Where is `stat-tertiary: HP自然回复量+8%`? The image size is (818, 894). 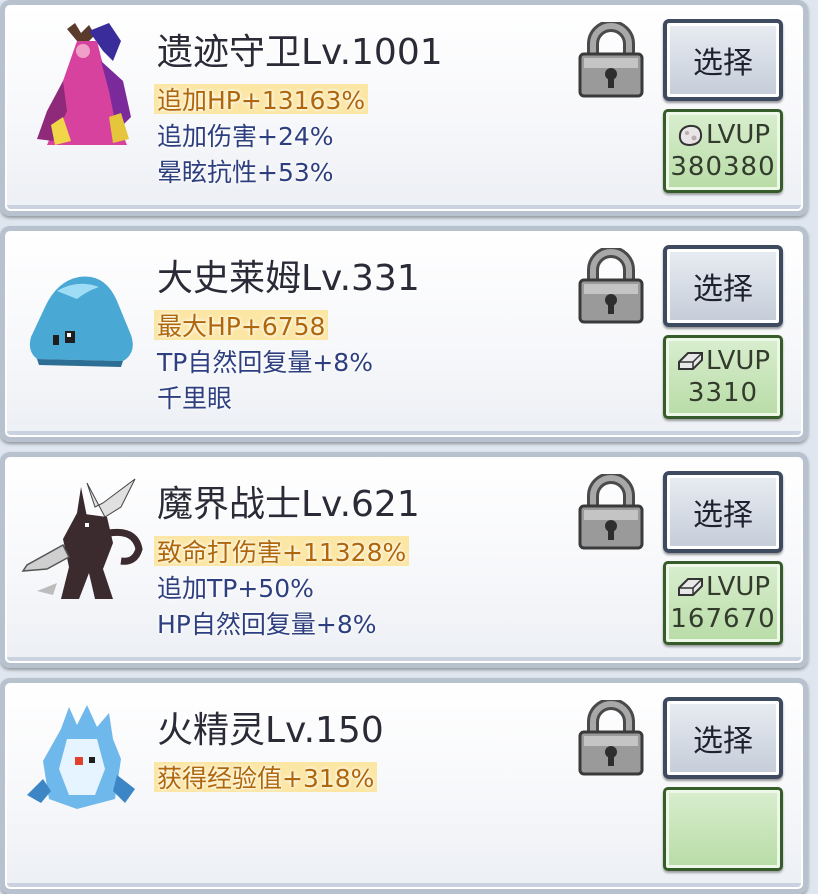 stat-tertiary: HP自然回复量+8% is located at coordinates (267, 624).